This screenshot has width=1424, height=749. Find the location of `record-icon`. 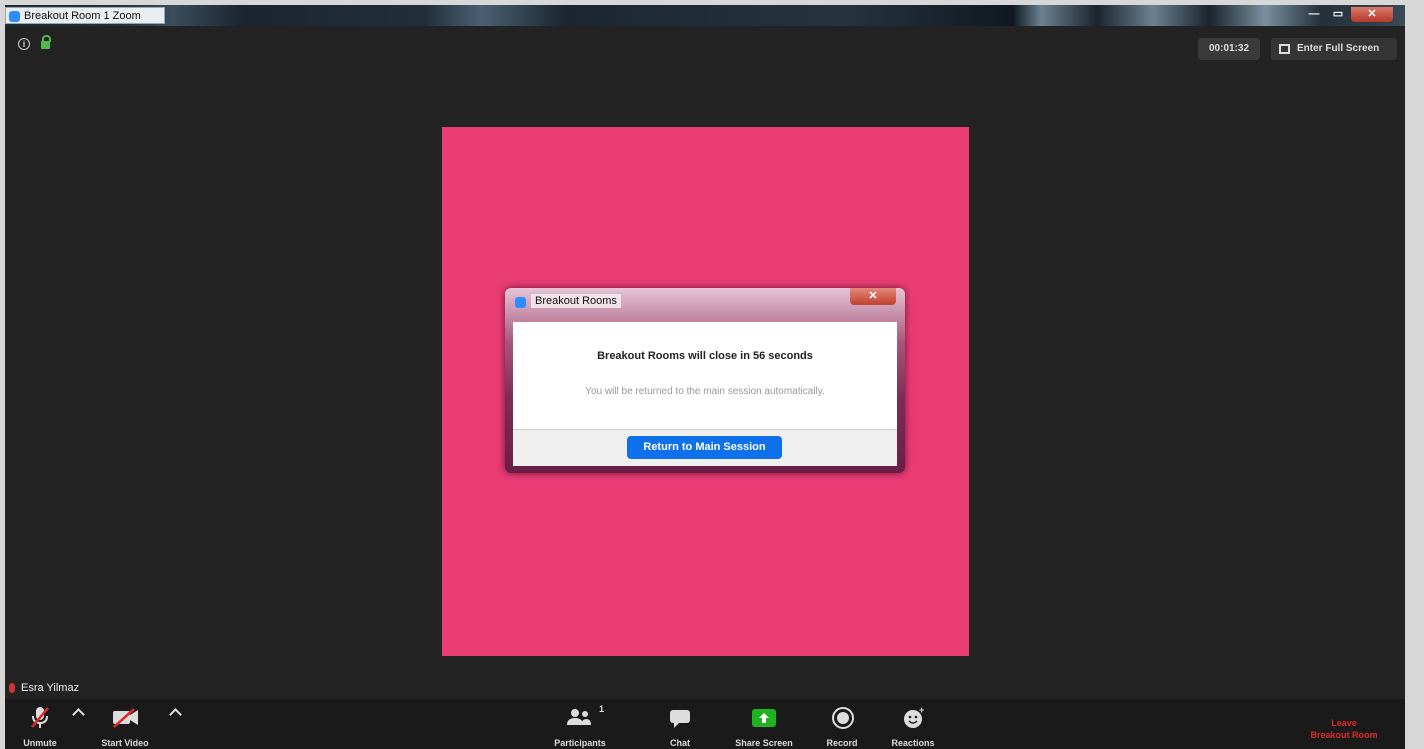

record-icon is located at coordinates (843, 718).